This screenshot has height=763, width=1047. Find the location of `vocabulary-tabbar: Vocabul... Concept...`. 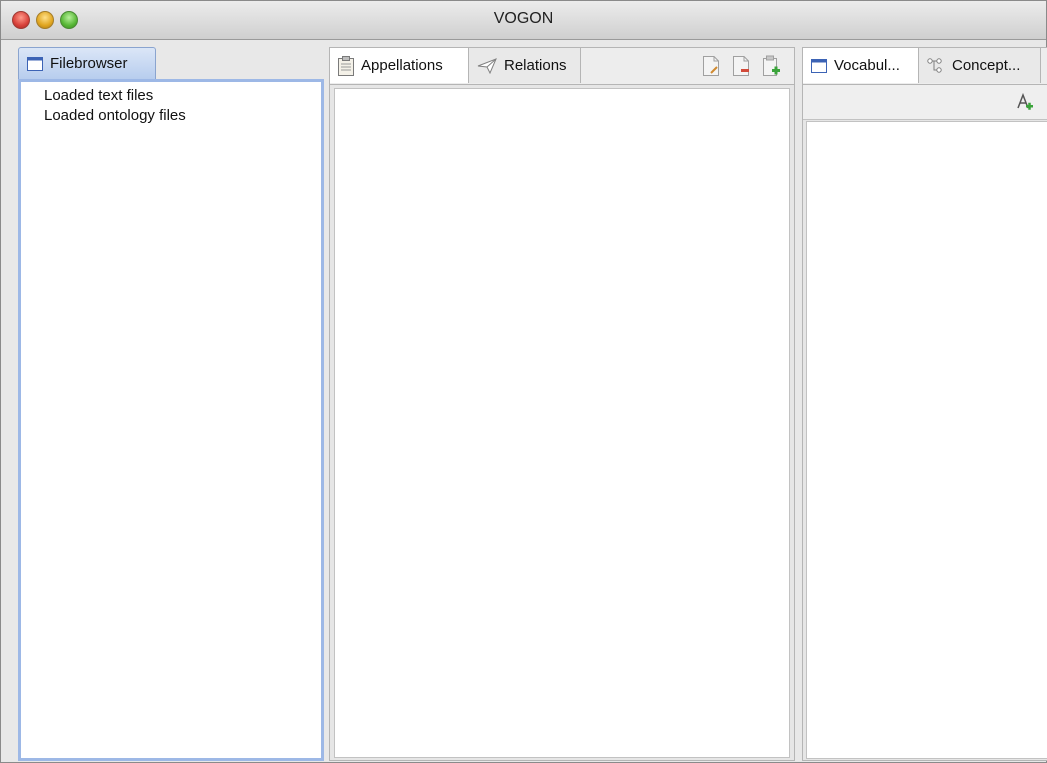

vocabulary-tabbar: Vocabul... Concept... is located at coordinates (925, 66).